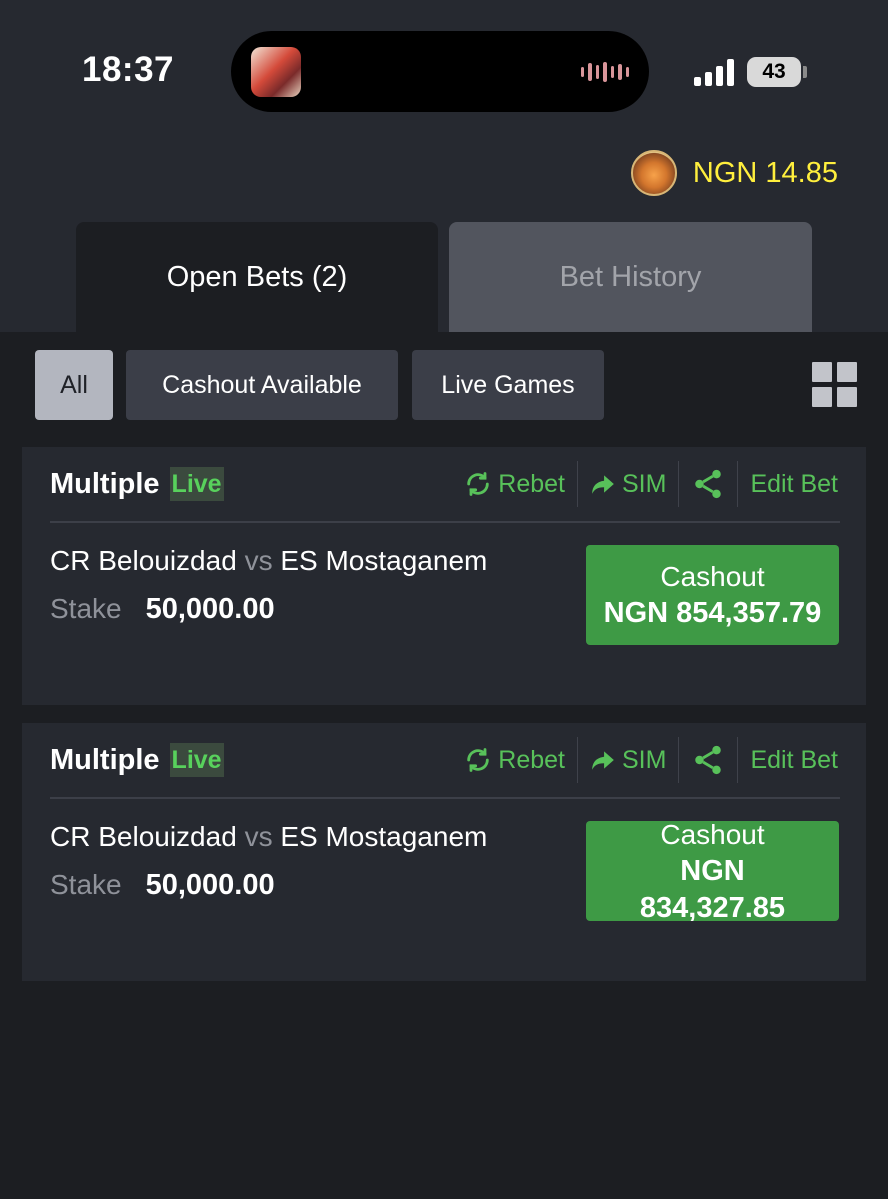  Describe the element at coordinates (765, 172) in the screenshot. I see `balance-amount: NGN 14.85` at that location.